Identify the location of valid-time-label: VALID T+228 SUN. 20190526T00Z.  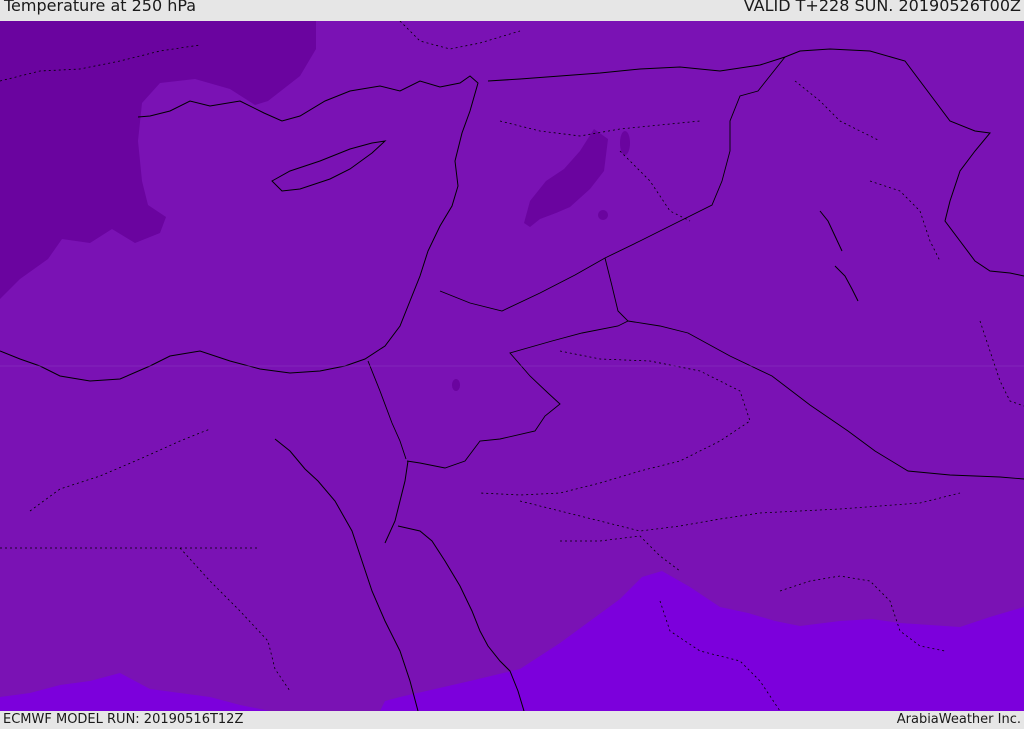
(882, 7).